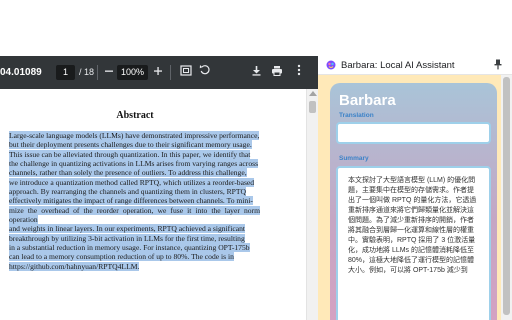 This screenshot has width=512, height=320. I want to click on pdf-scrollbar, so click(312, 204).